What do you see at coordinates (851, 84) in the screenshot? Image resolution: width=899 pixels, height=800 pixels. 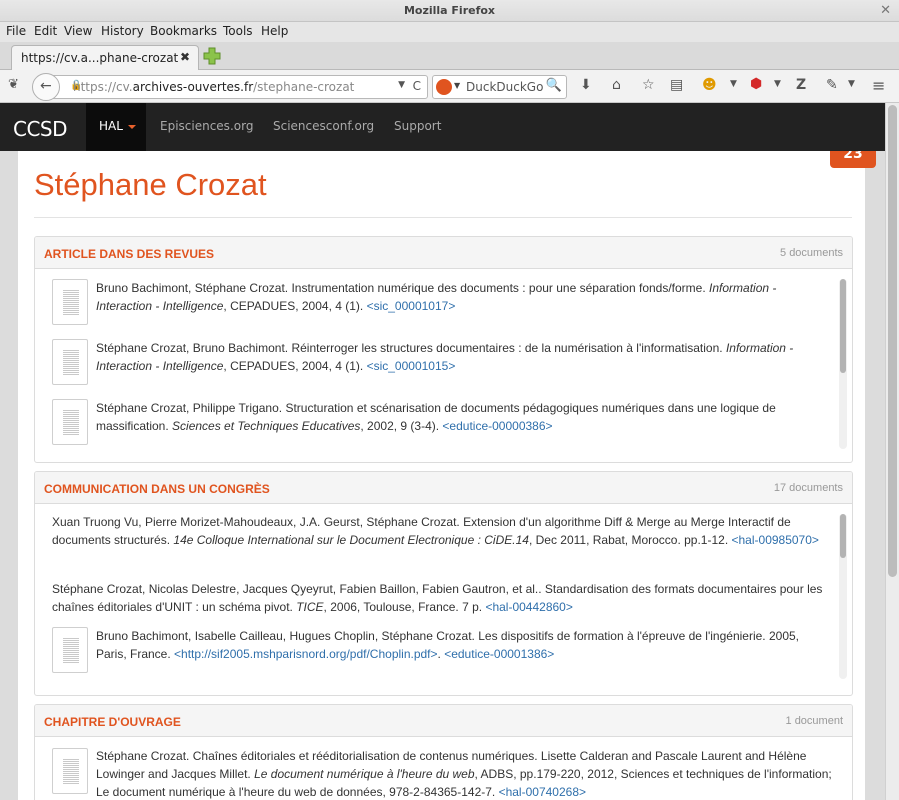 I see `extension-dropdown-icon: ▼` at bounding box center [851, 84].